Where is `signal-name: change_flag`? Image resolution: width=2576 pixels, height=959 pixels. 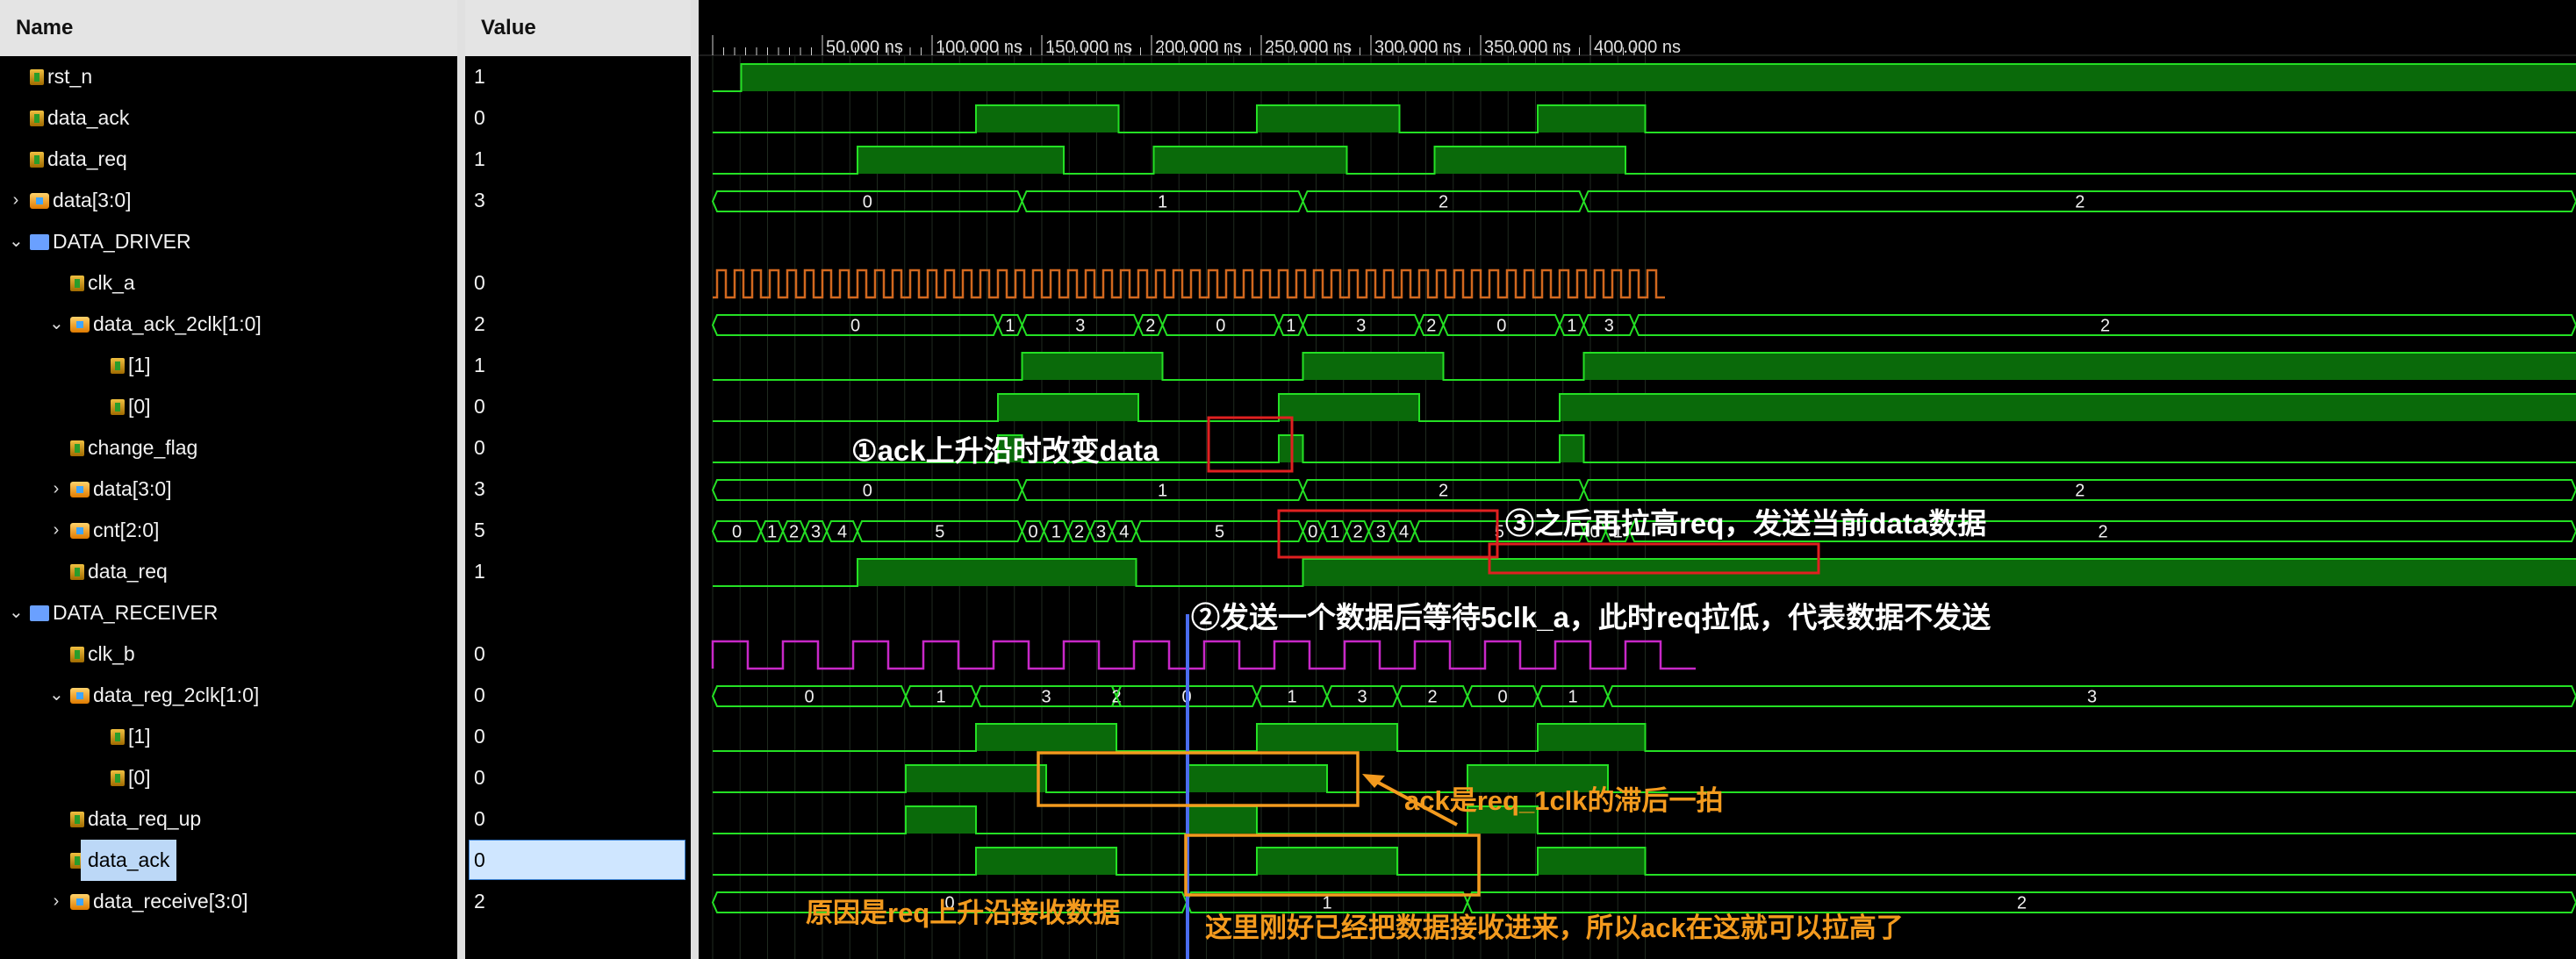 signal-name: change_flag is located at coordinates (142, 448).